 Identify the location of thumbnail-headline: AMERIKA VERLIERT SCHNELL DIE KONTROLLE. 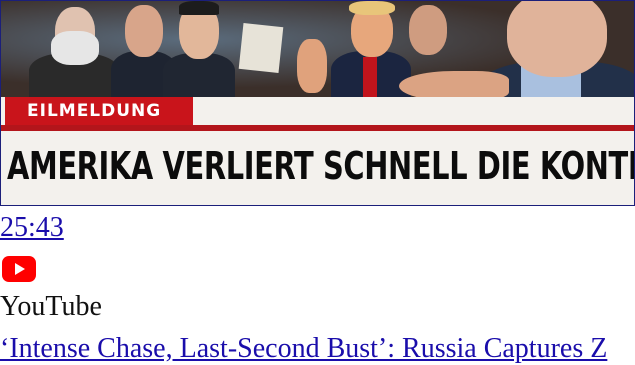
(320, 166).